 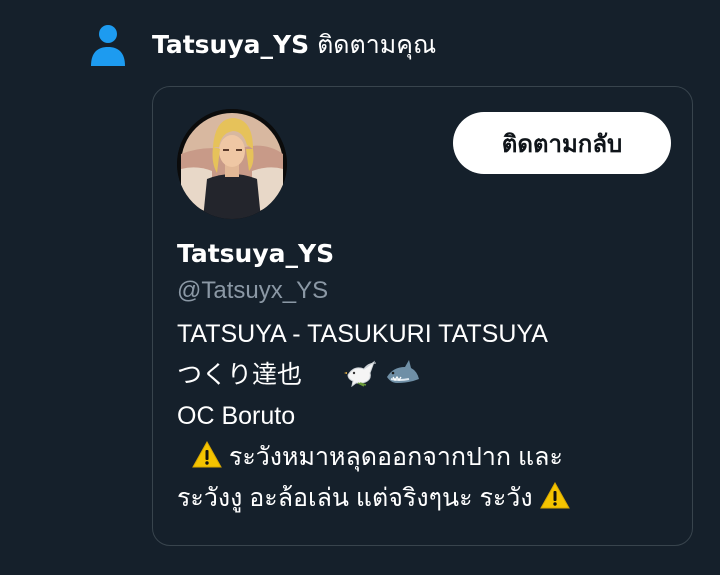 What do you see at coordinates (232, 164) in the screenshot?
I see `profile-avatar` at bounding box center [232, 164].